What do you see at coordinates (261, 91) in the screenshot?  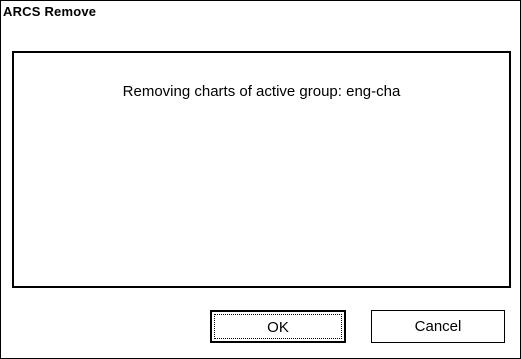 I see `status-message: Removing charts of active group: eng-cha` at bounding box center [261, 91].